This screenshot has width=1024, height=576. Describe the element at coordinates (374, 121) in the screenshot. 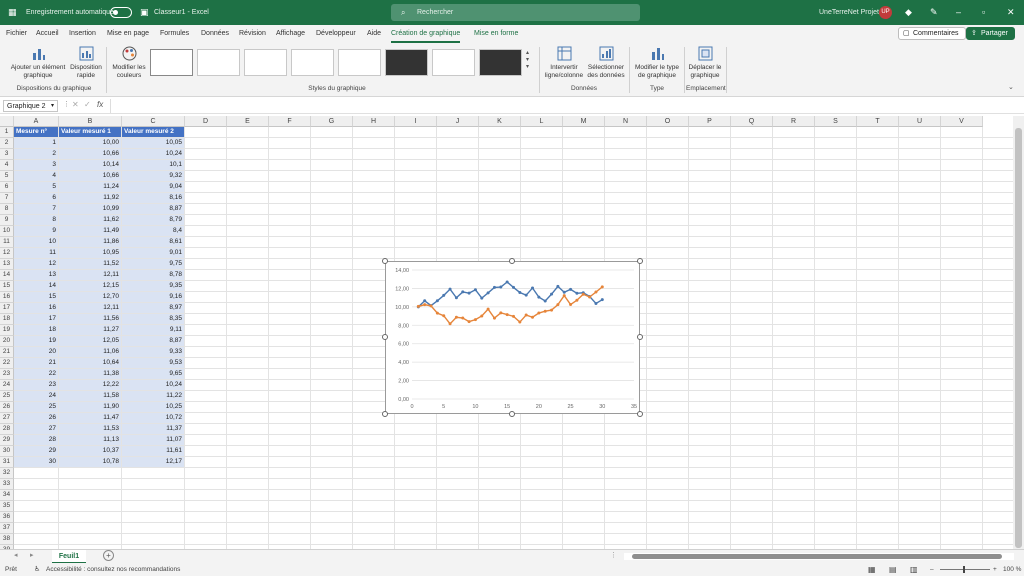

I see `column-header: H` at that location.